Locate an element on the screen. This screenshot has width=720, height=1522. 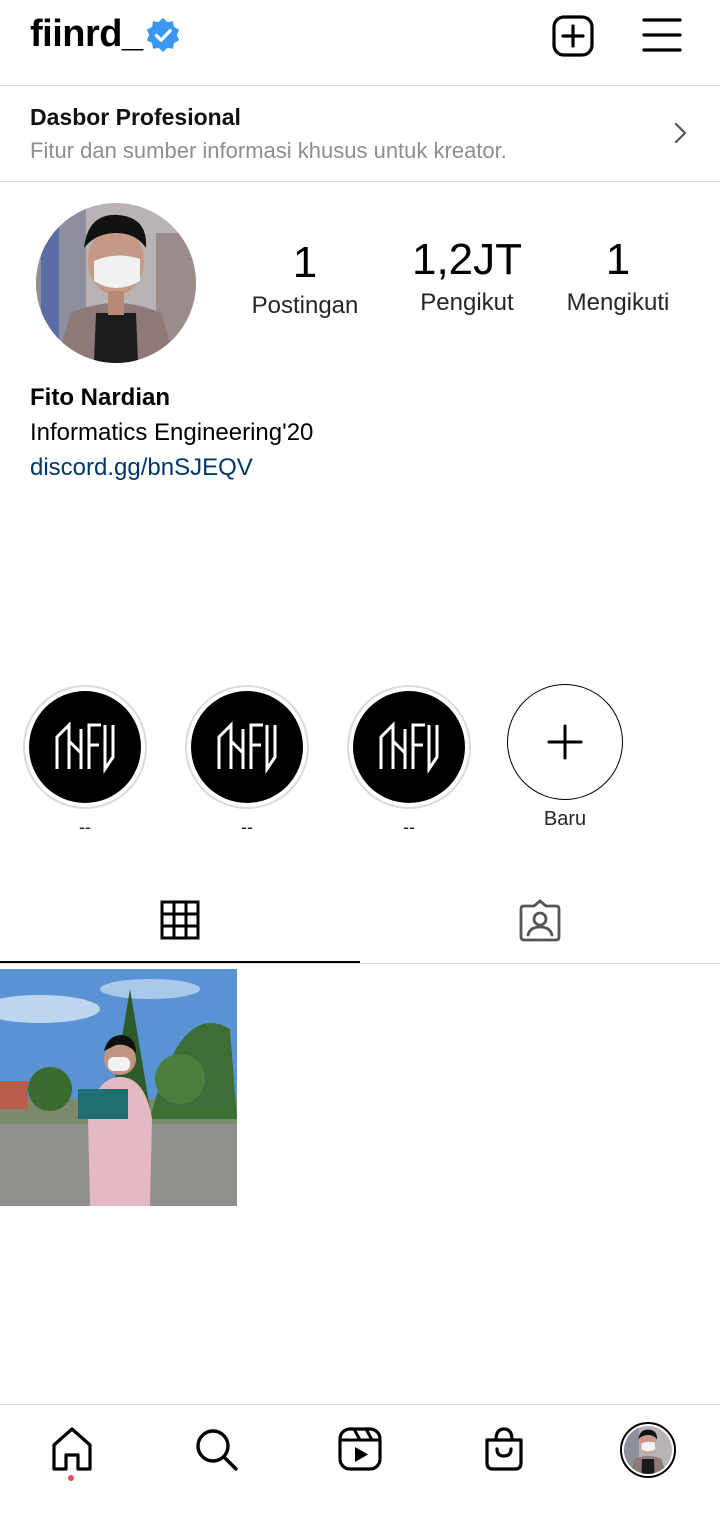
profile-bio: Informatics Engineering'20 is located at coordinates (172, 432).